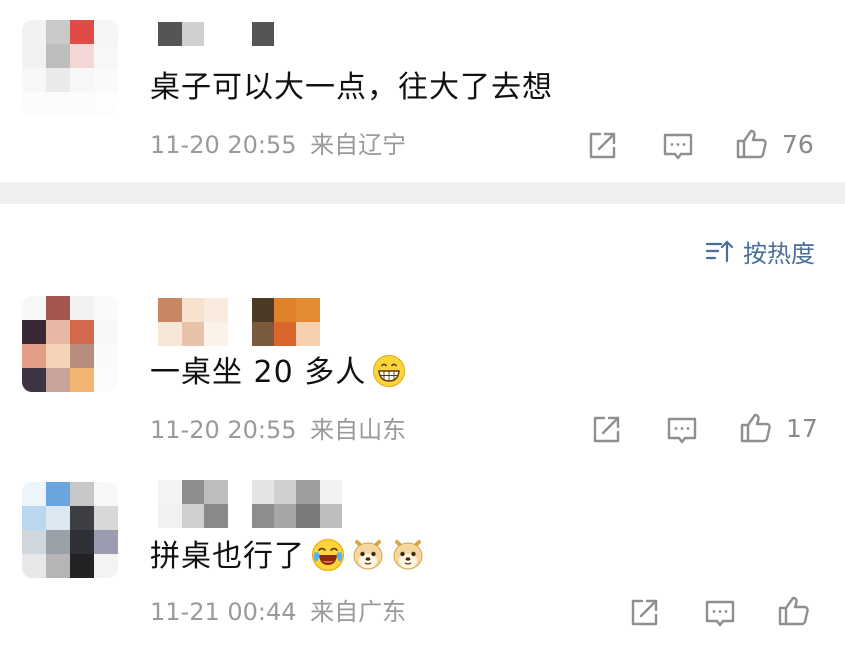 The width and height of the screenshot is (845, 657). I want to click on section-divider, so click(422, 193).